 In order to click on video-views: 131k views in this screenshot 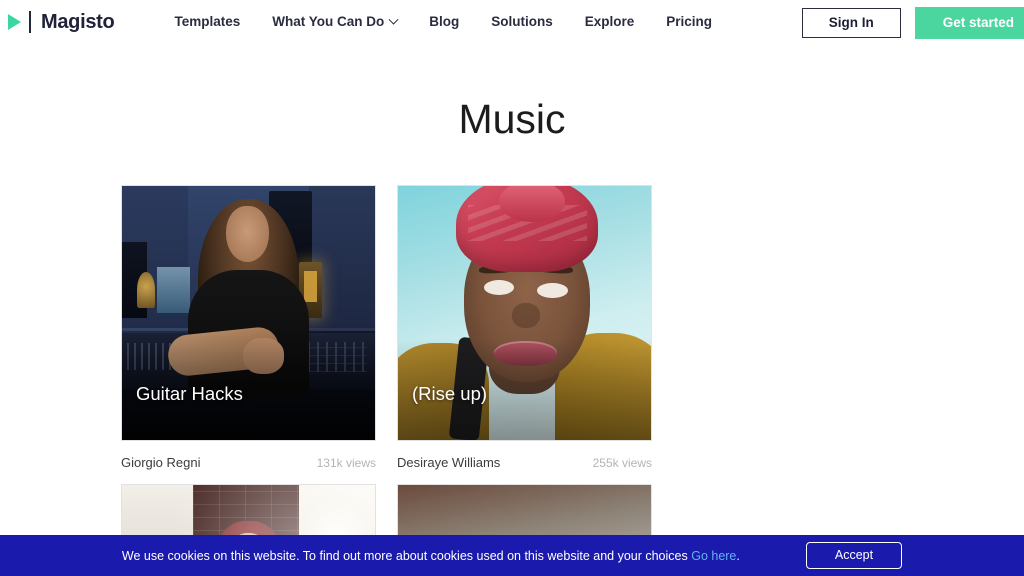, I will do `click(346, 463)`.